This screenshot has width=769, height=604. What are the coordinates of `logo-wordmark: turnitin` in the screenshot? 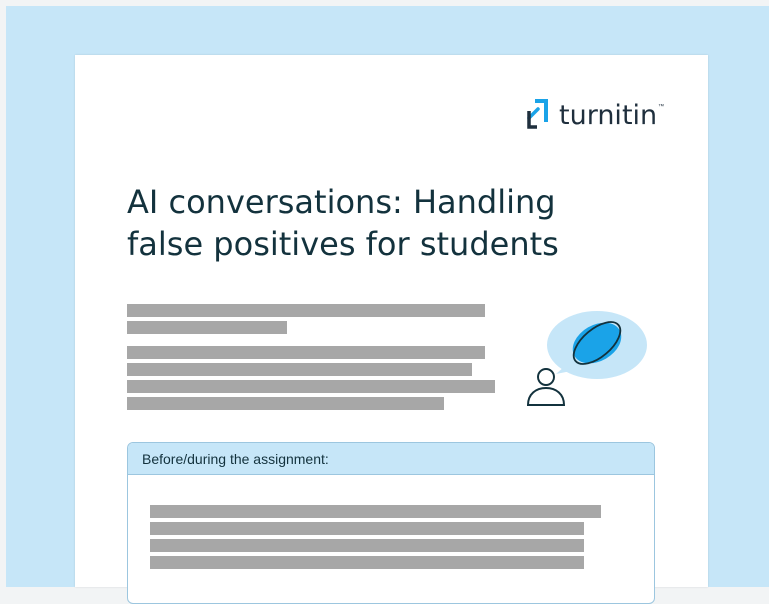 It's located at (608, 115).